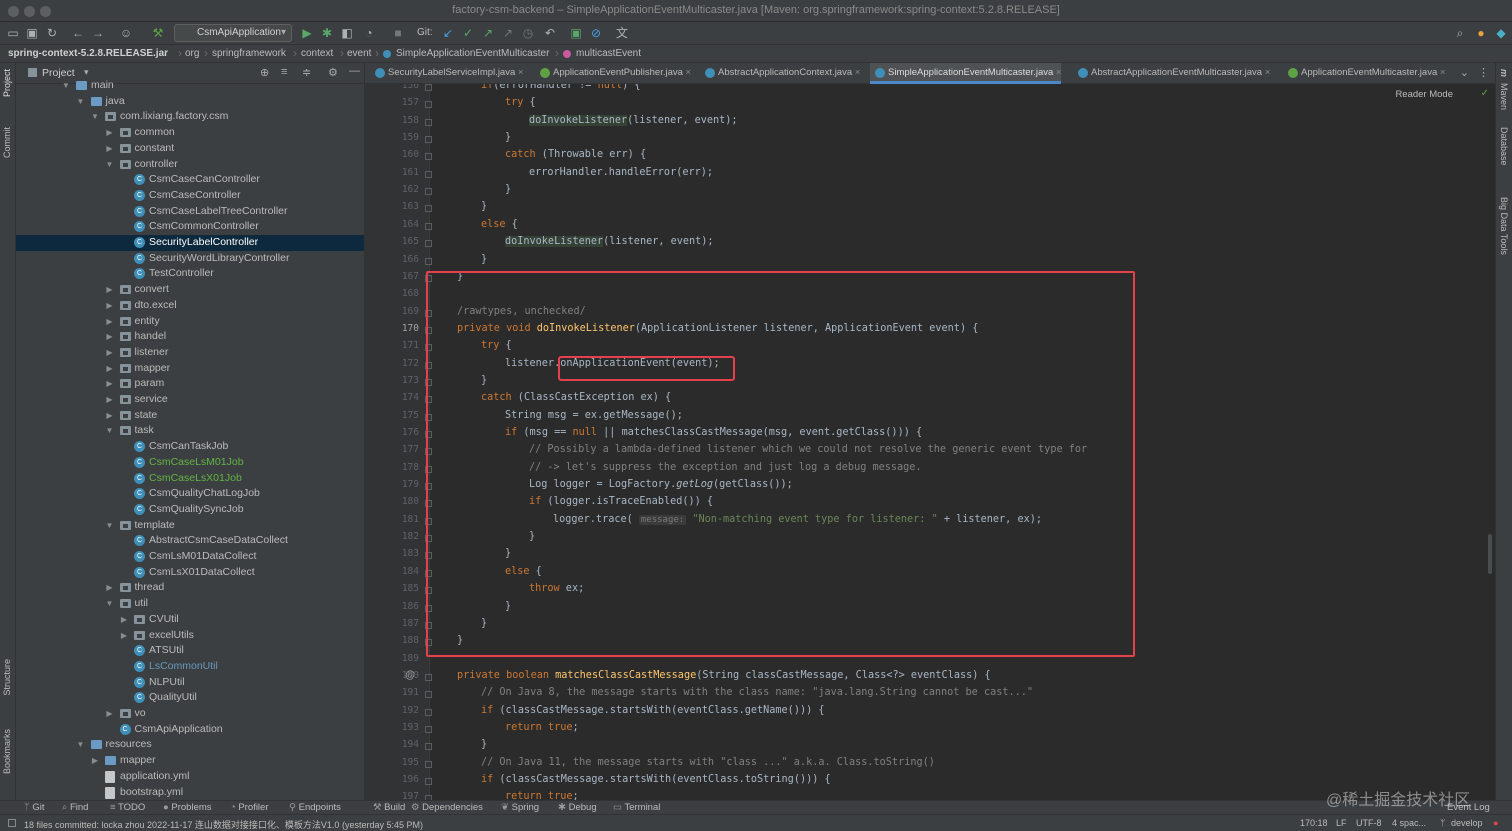 The image size is (1512, 831). What do you see at coordinates (13, 33) in the screenshot?
I see `open-folder-icon: ▭` at bounding box center [13, 33].